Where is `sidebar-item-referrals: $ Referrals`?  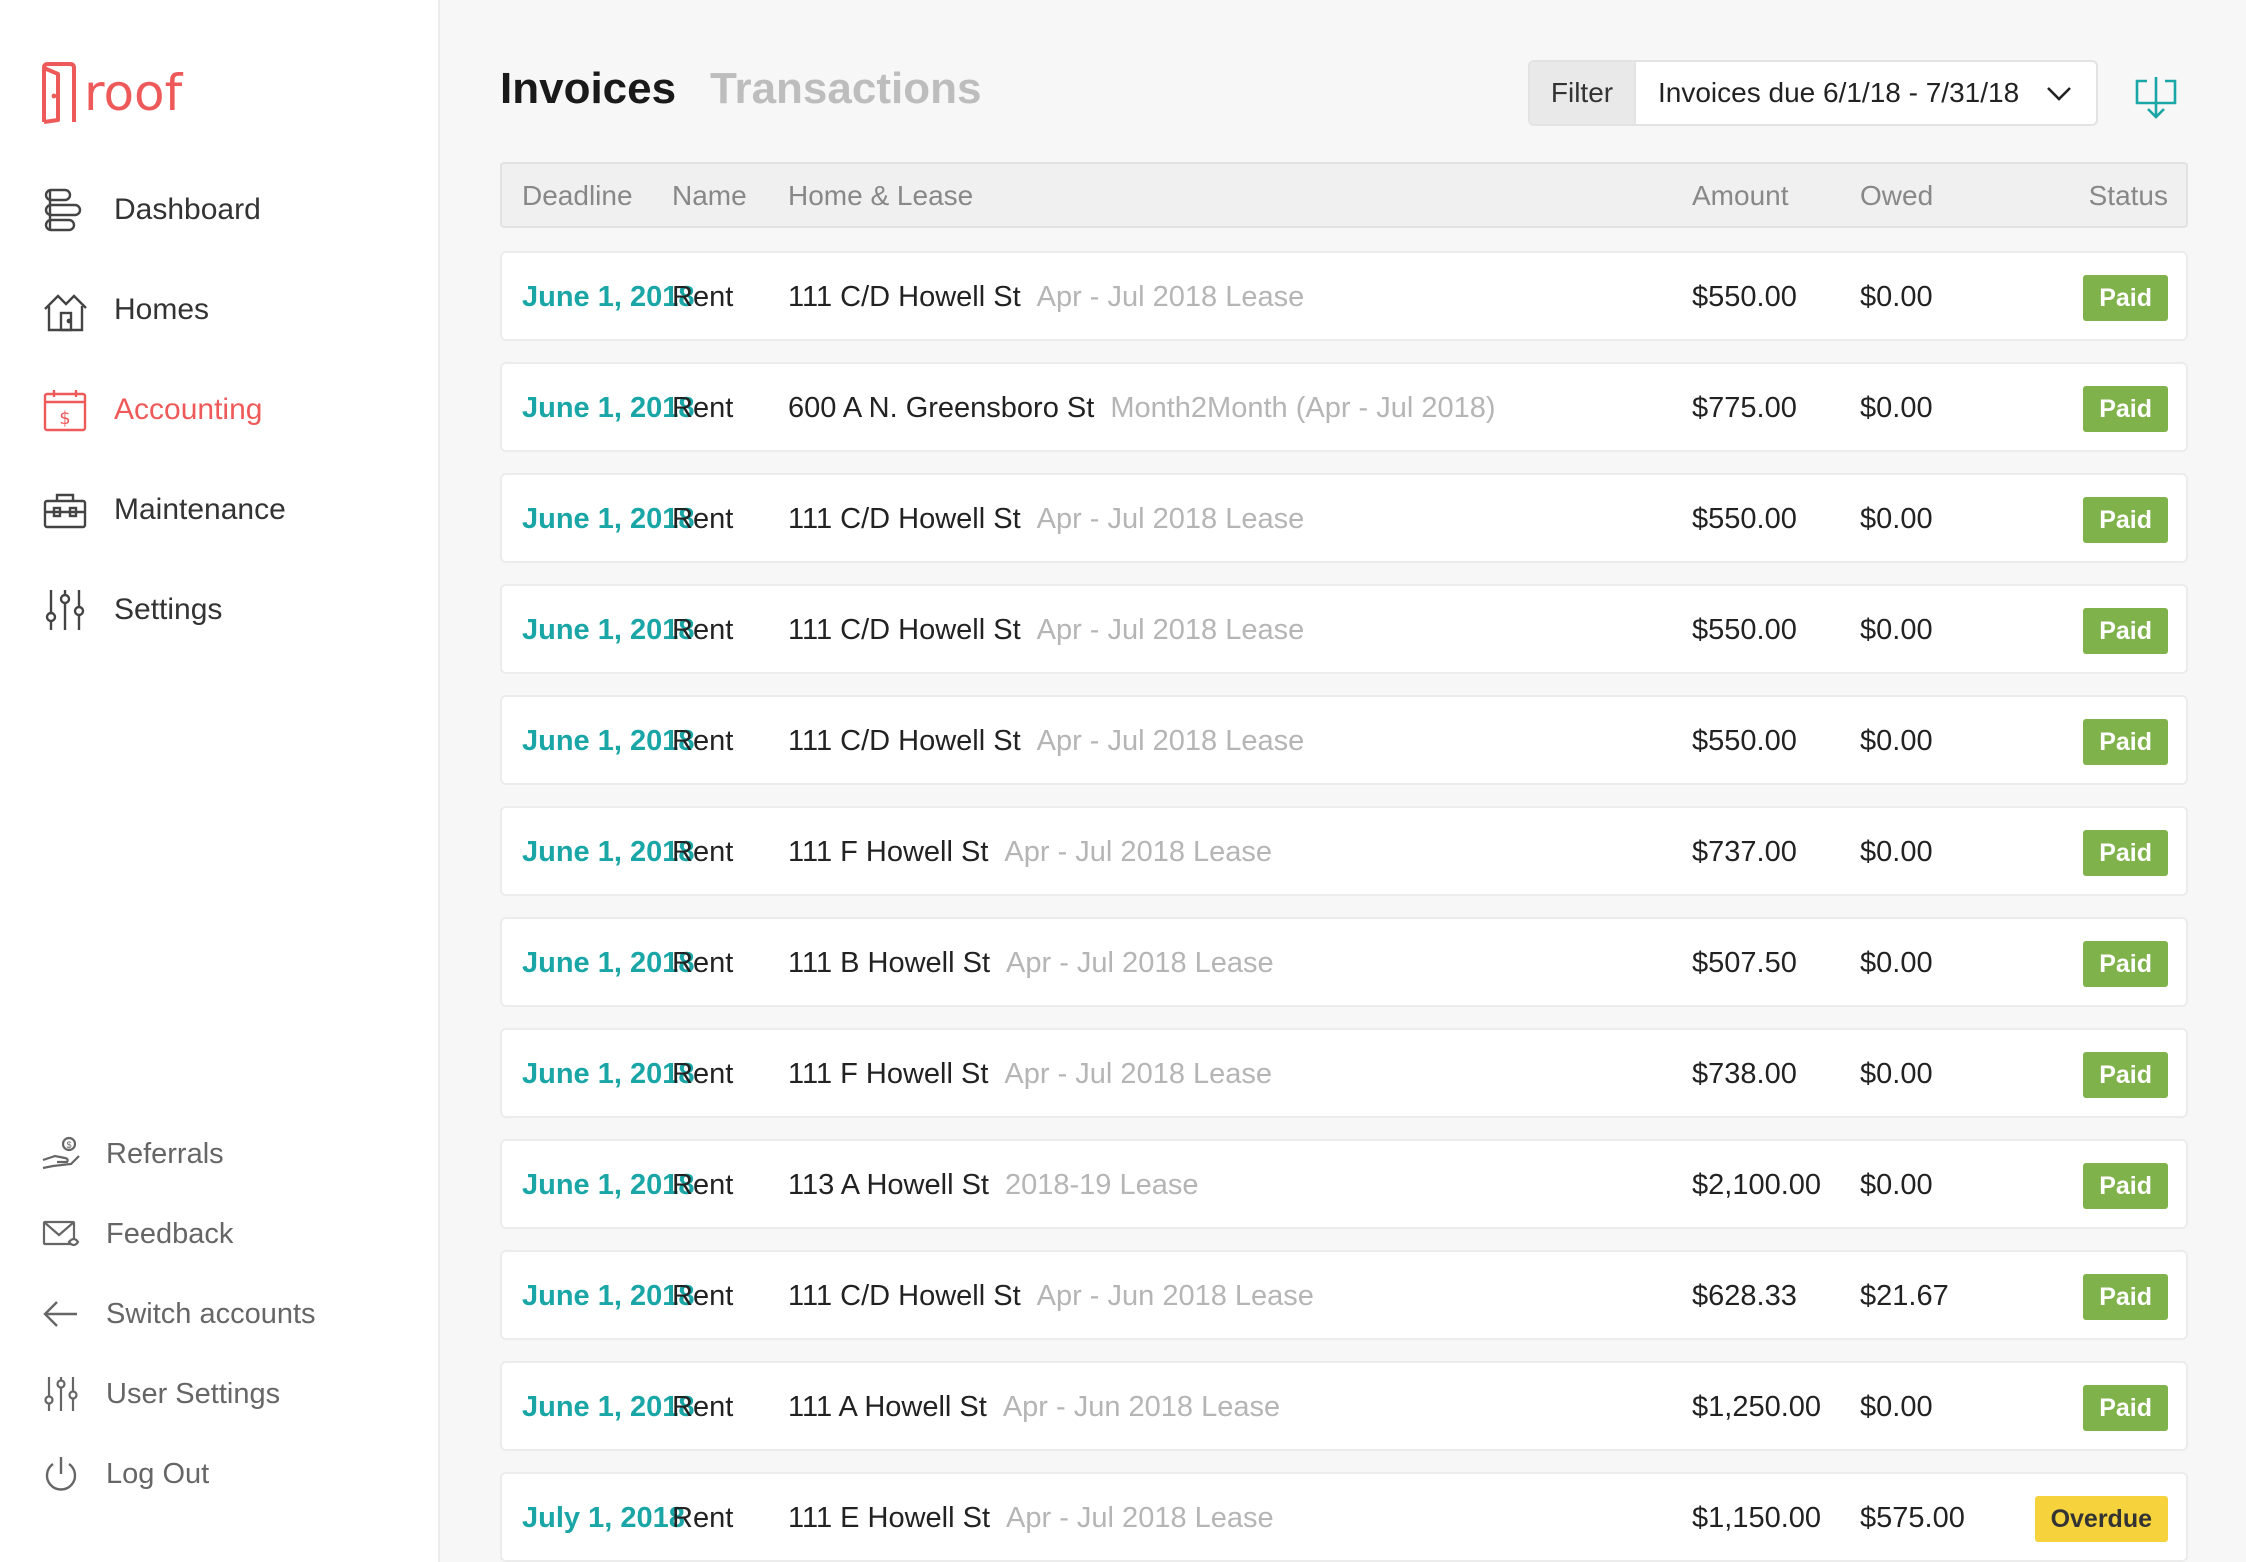 sidebar-item-referrals: $ Referrals is located at coordinates (132, 1154).